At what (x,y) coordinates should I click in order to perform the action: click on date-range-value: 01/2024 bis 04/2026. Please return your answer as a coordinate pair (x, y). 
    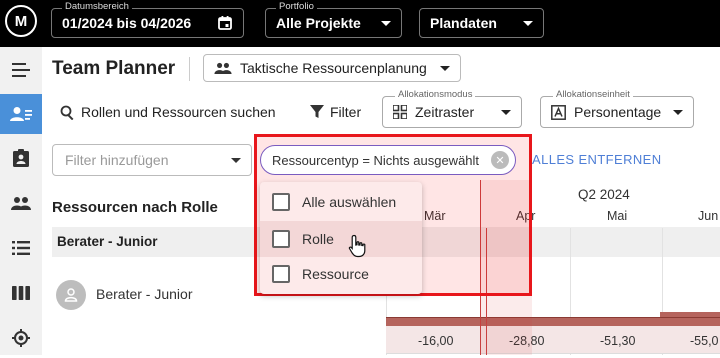
    Looking at the image, I should click on (127, 23).